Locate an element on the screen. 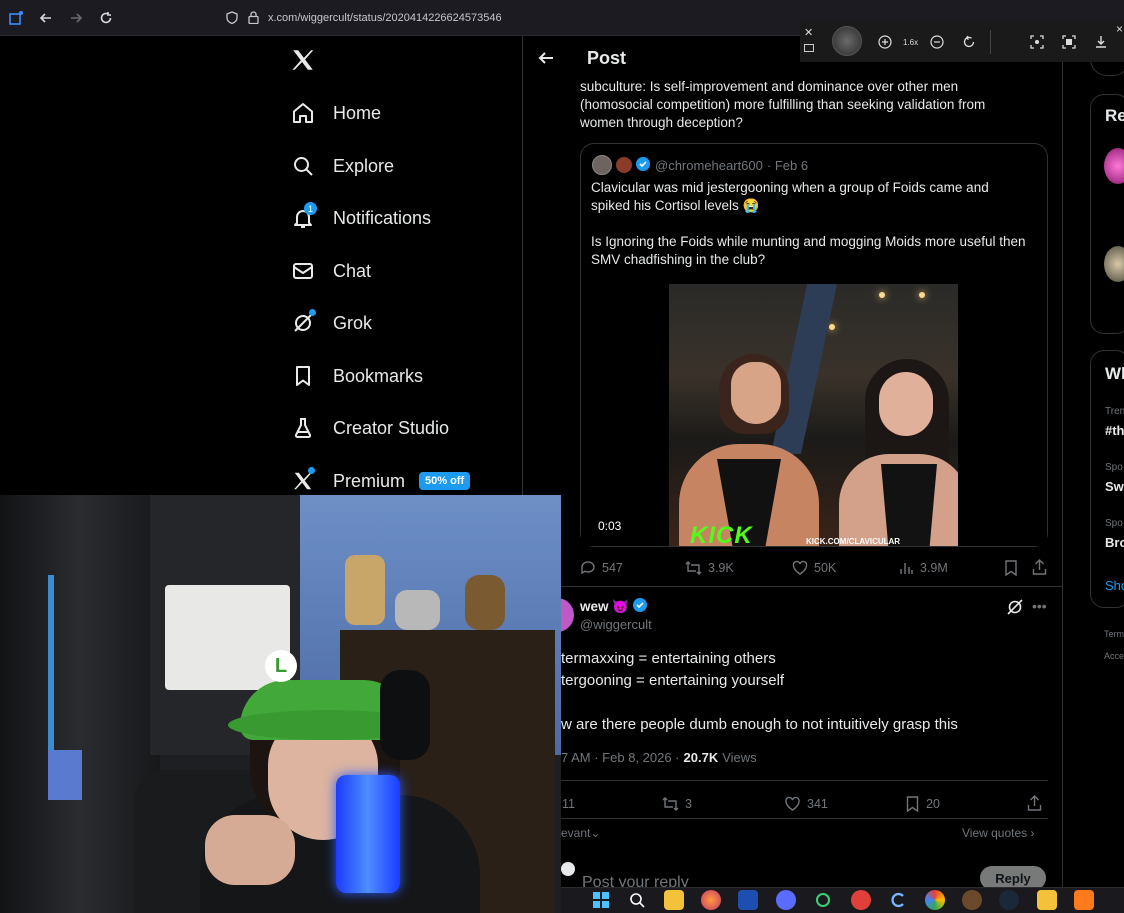 Image resolution: width=1124 pixels, height=913 pixels. view-quotes-label: View quotes is located at coordinates (995, 833).